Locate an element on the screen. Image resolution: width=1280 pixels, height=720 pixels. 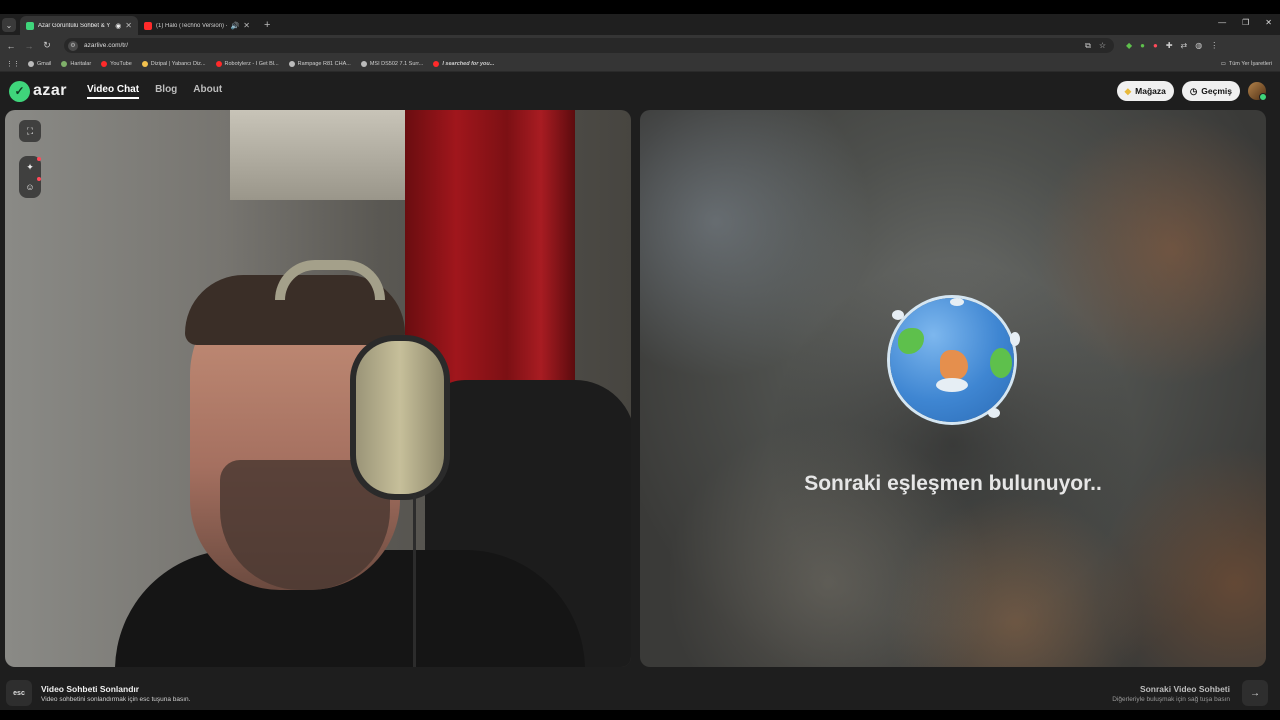
restore-icon: ❐ is located at coordinates (1245, 22).